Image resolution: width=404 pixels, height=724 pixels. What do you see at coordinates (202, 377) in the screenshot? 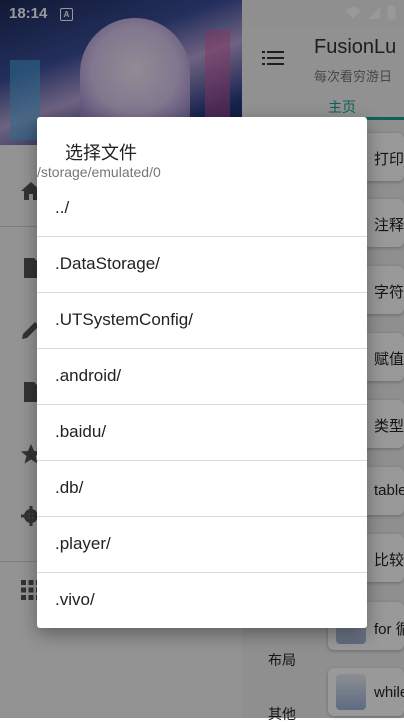
I see `list-item: .android/` at bounding box center [202, 377].